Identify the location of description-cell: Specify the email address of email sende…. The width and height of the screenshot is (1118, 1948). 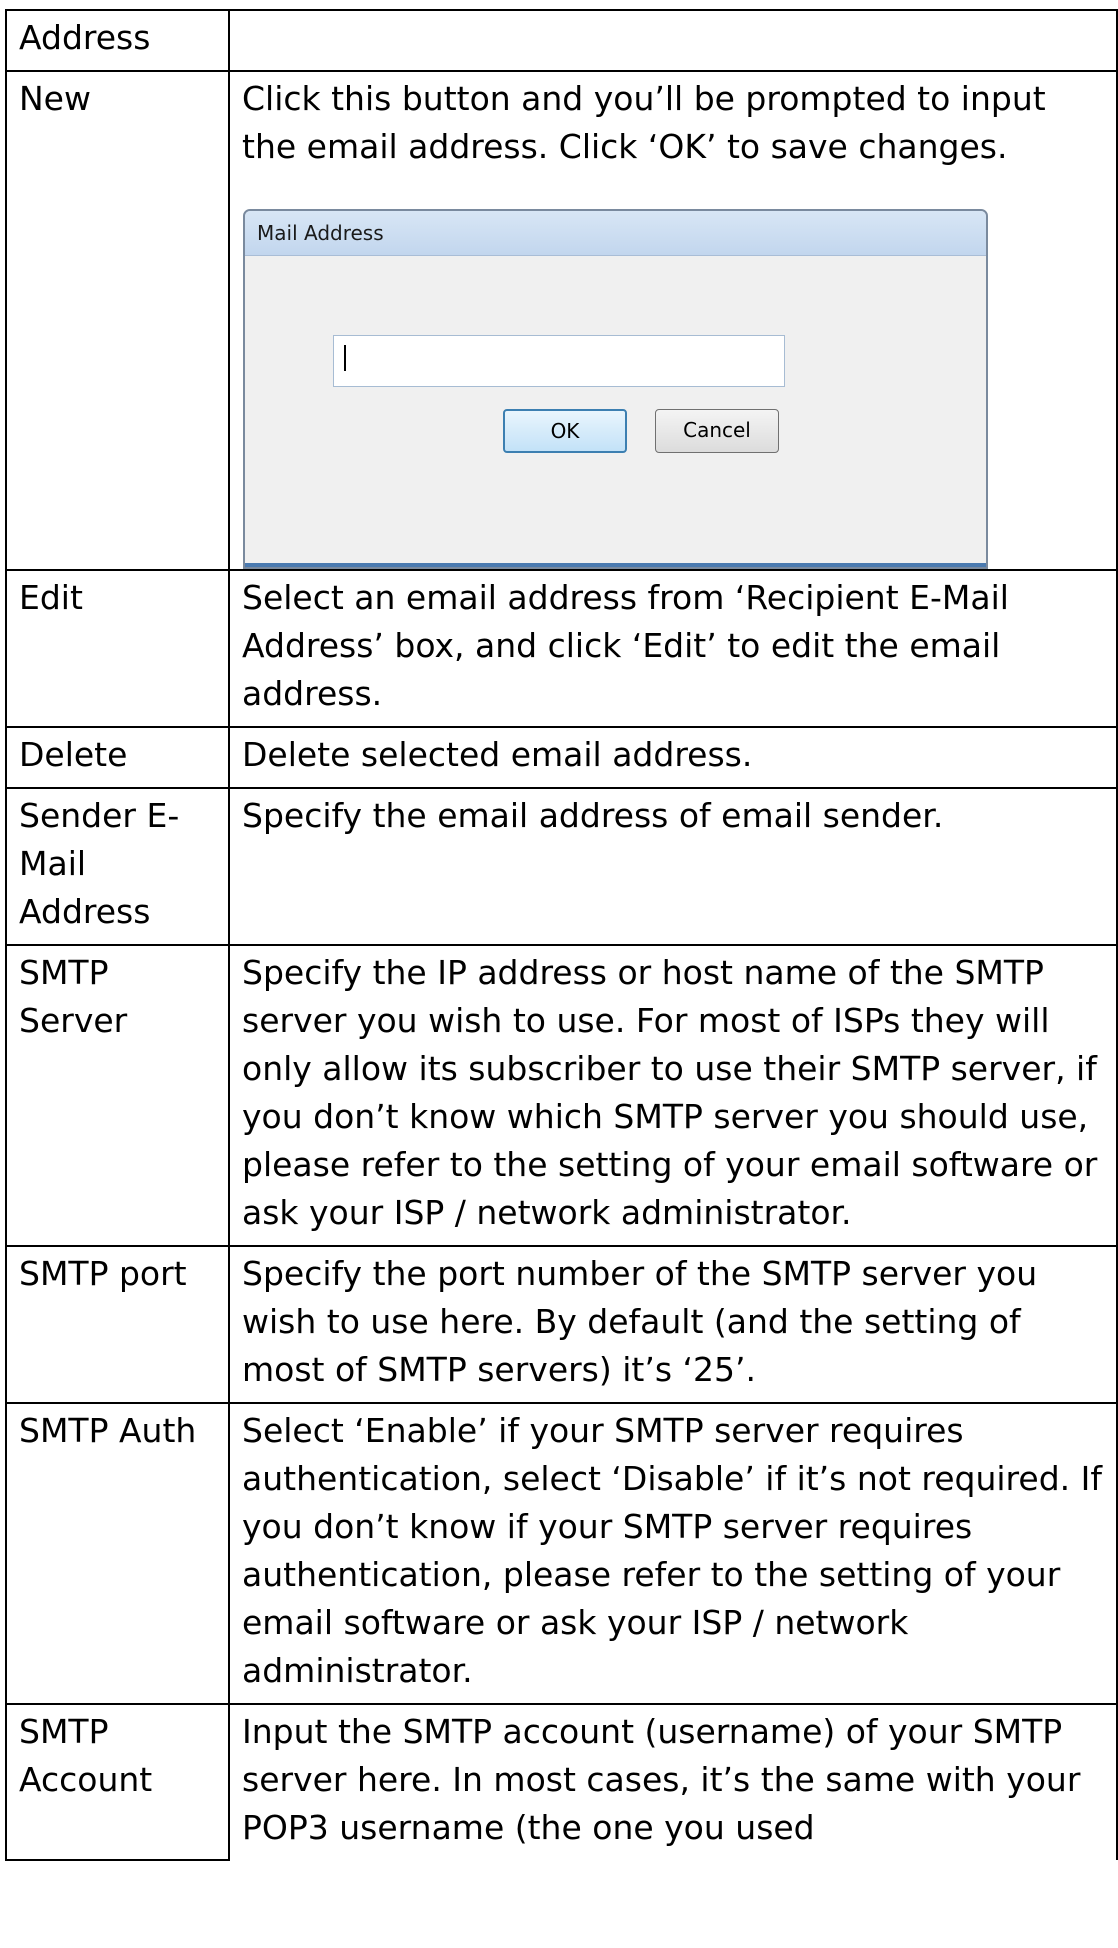
(673, 866).